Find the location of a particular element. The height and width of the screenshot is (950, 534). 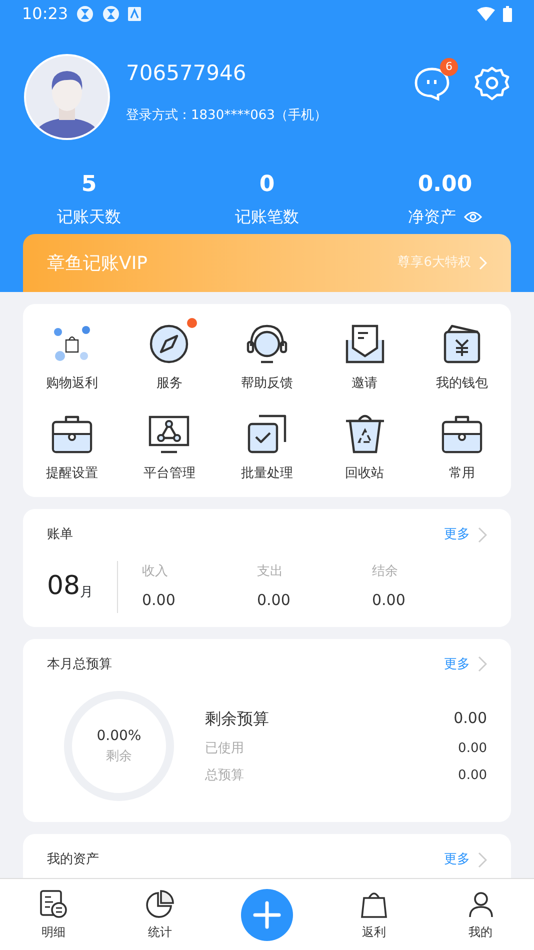

eye-icon is located at coordinates (473, 217).